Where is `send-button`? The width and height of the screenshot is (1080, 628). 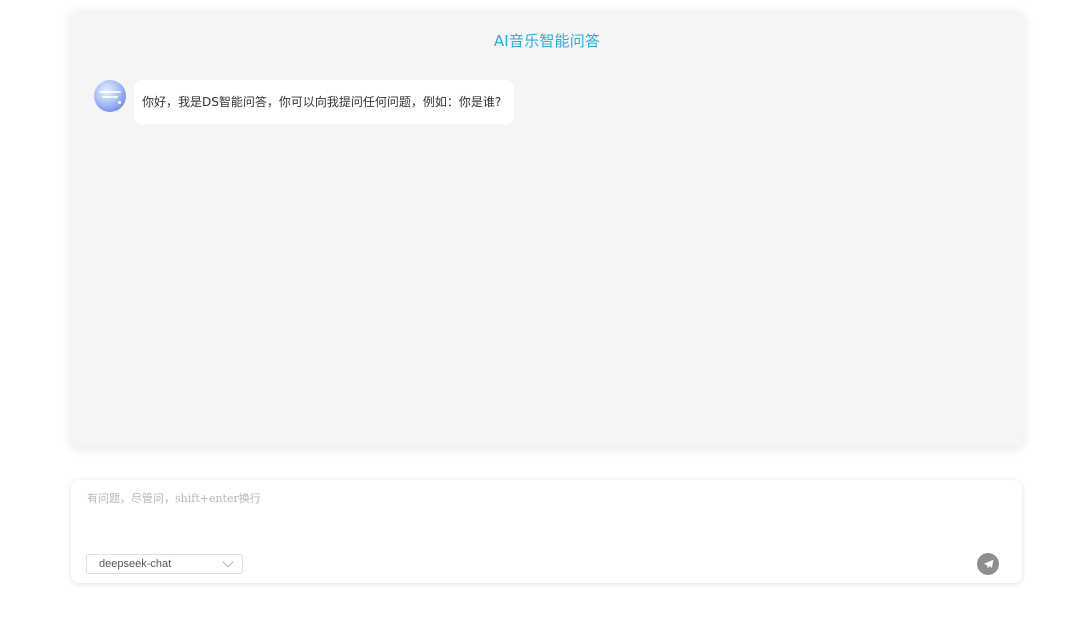
send-button is located at coordinates (988, 564).